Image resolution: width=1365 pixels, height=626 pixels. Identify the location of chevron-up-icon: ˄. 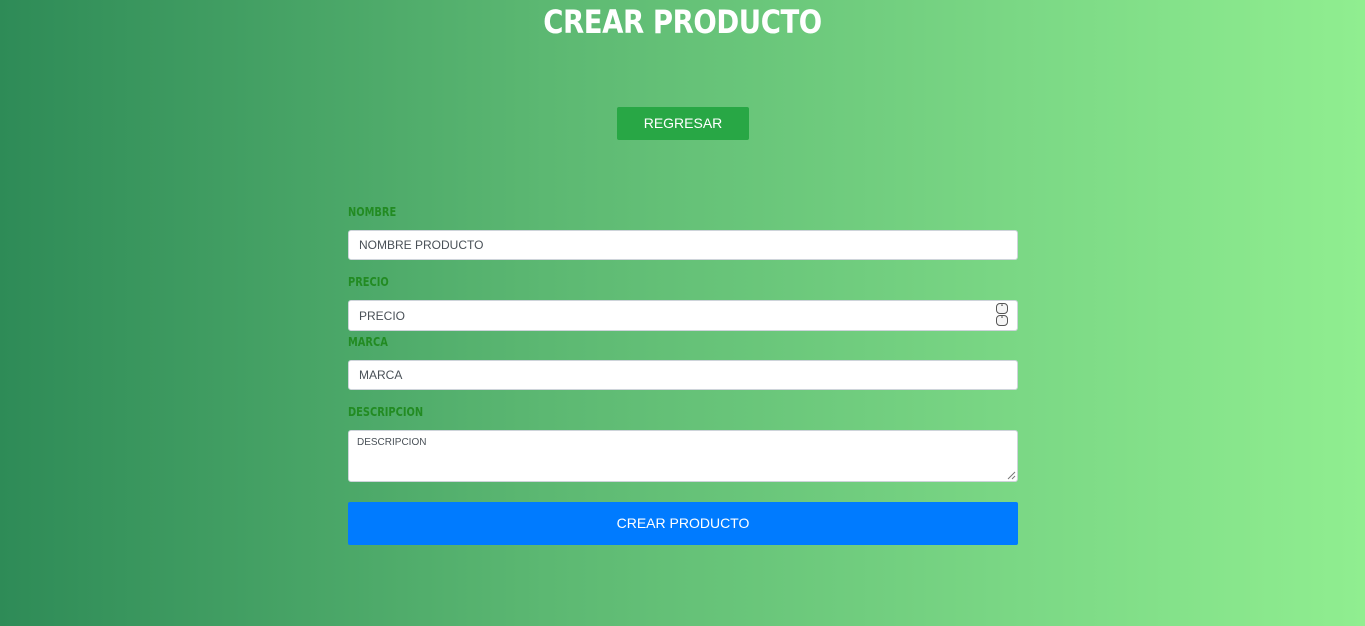
(1002, 308).